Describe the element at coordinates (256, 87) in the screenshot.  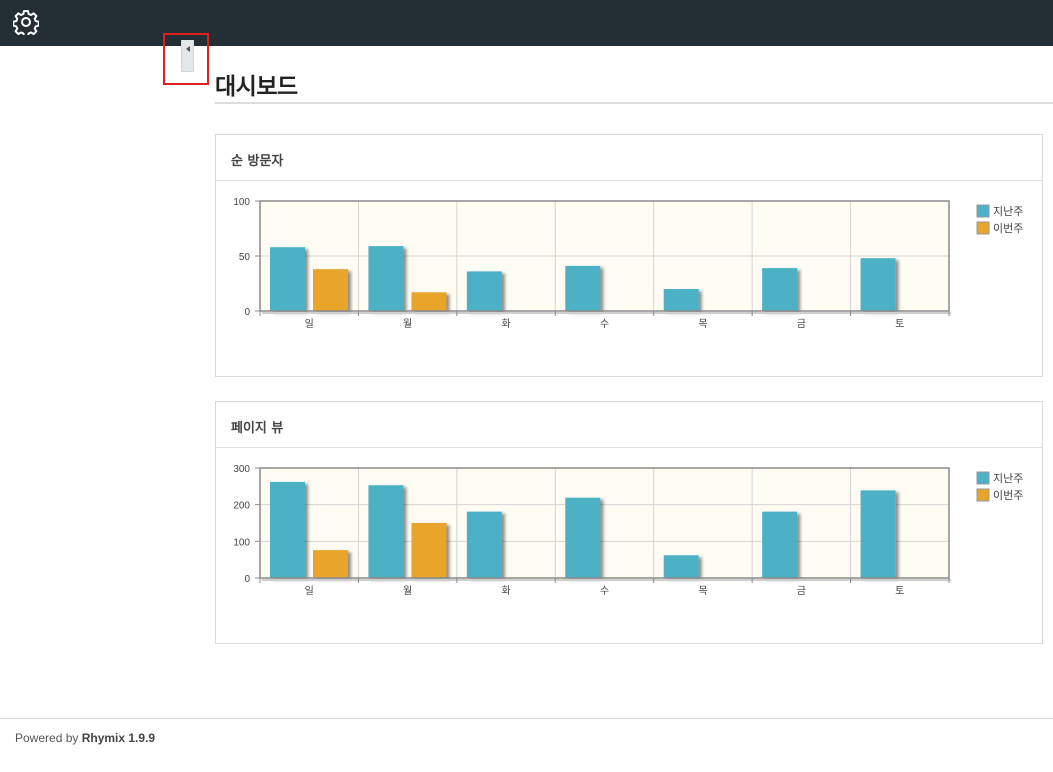
I see `page-title: 대시보드` at that location.